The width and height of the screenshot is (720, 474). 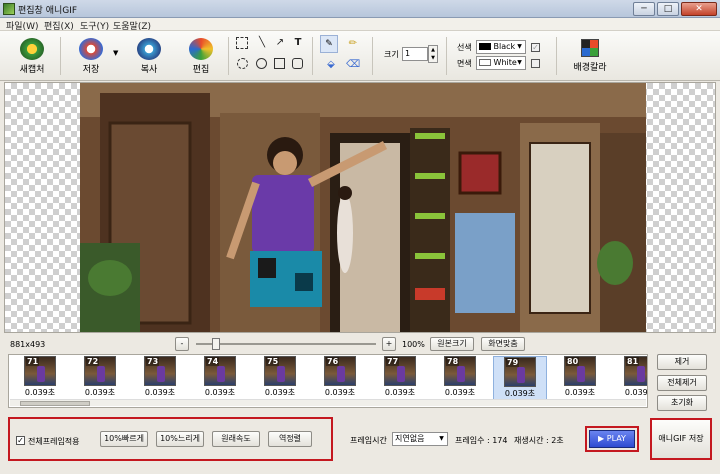 What do you see at coordinates (415, 54) in the screenshot?
I see `size-input: 1` at bounding box center [415, 54].